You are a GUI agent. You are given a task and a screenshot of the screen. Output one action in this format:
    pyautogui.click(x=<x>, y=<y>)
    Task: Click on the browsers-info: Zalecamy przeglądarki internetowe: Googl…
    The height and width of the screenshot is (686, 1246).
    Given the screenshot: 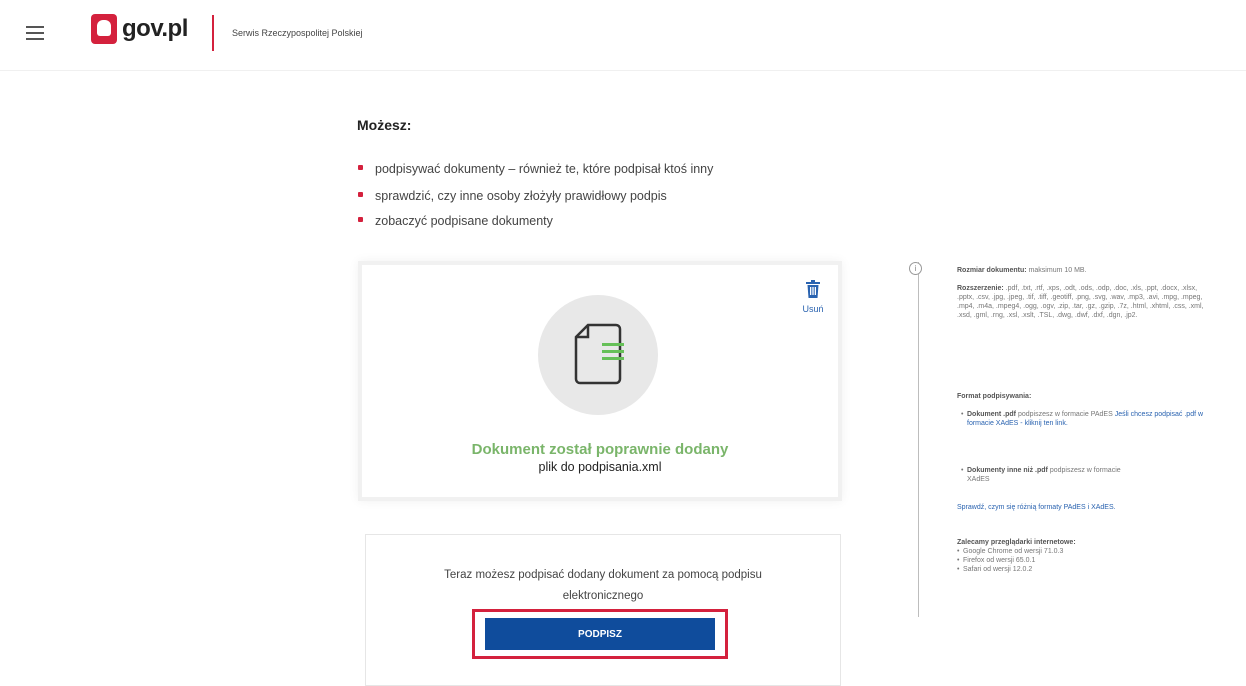 What is the action you would take?
    pyautogui.click(x=1083, y=556)
    